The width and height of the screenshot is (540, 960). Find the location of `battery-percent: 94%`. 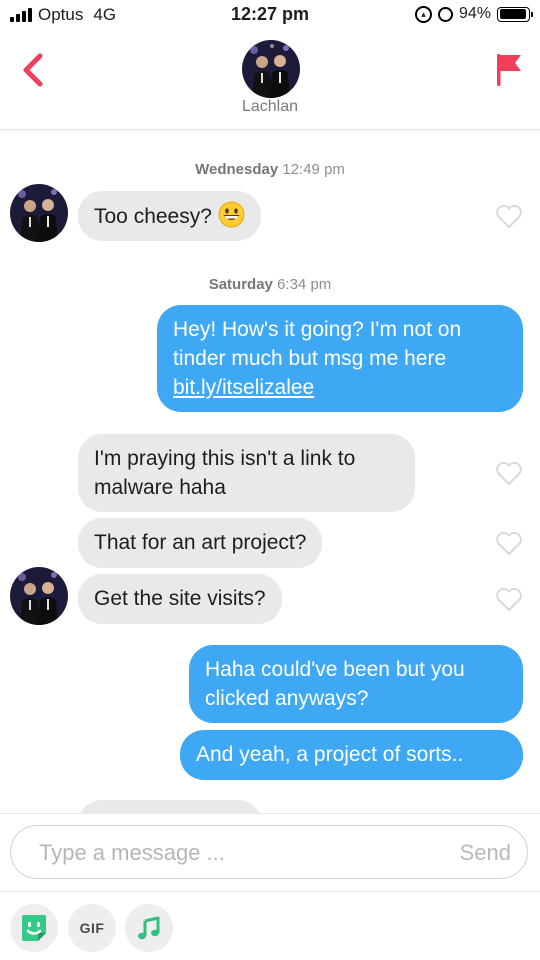

battery-percent: 94% is located at coordinates (474, 13).